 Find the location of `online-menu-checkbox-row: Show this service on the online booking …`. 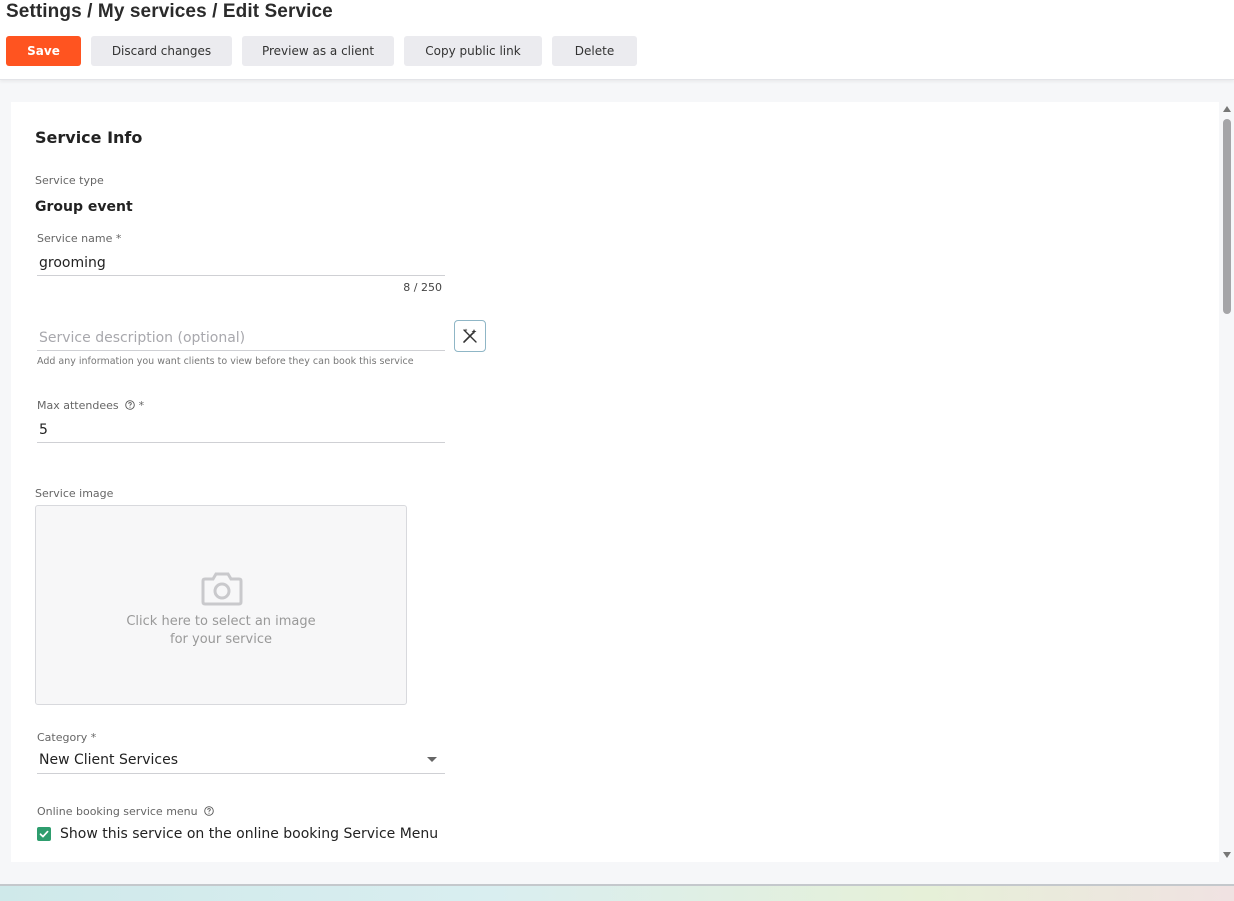

online-menu-checkbox-row: Show this service on the online booking … is located at coordinates (237, 834).